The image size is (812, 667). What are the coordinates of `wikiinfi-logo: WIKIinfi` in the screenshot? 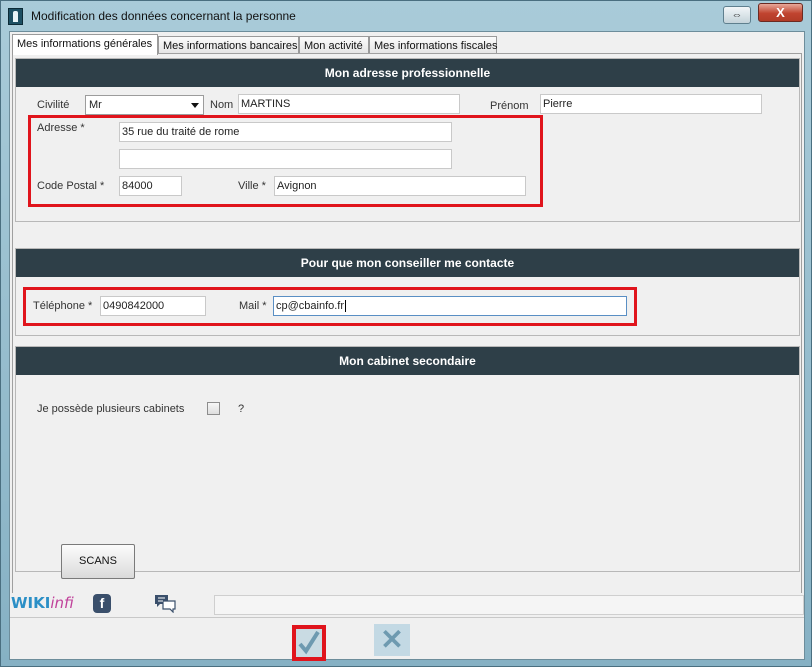 It's located at (42, 603).